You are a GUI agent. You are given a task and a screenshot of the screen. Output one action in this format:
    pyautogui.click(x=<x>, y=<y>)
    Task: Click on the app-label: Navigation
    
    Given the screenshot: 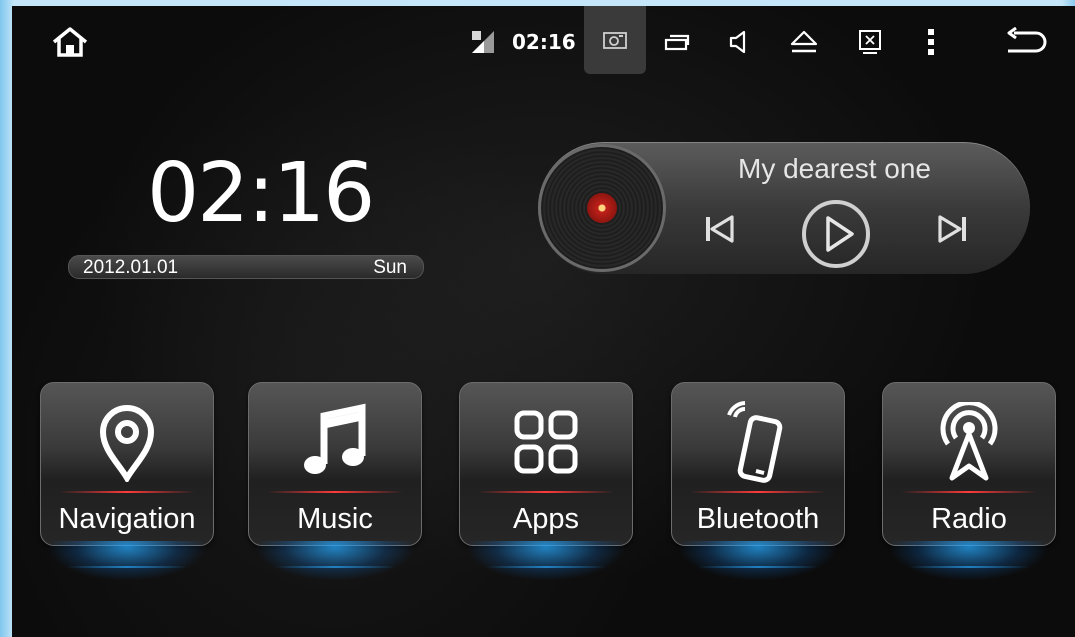 What is the action you would take?
    pyautogui.click(x=127, y=519)
    